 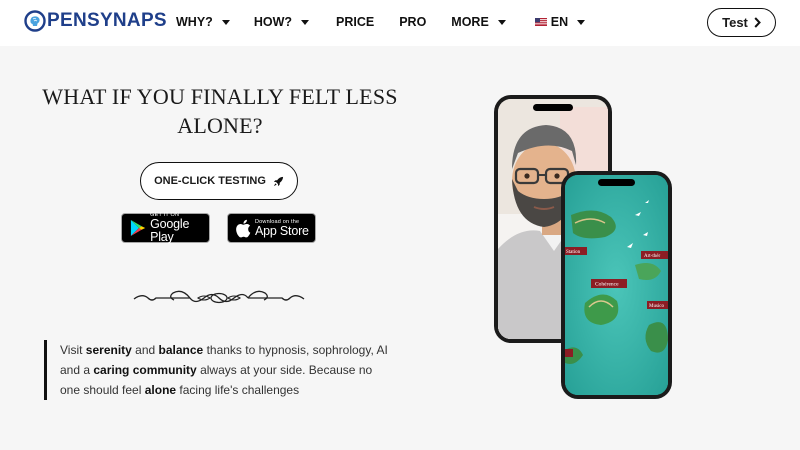 I want to click on map-label-art-therapy: Art-thér, so click(x=652, y=256).